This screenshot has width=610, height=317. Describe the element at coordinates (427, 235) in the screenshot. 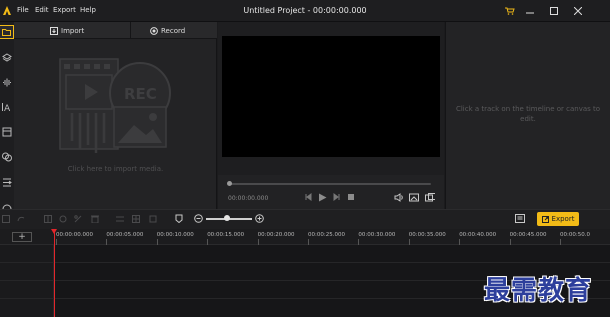

I see `ruler-tick-label: 00:00:35.000` at that location.